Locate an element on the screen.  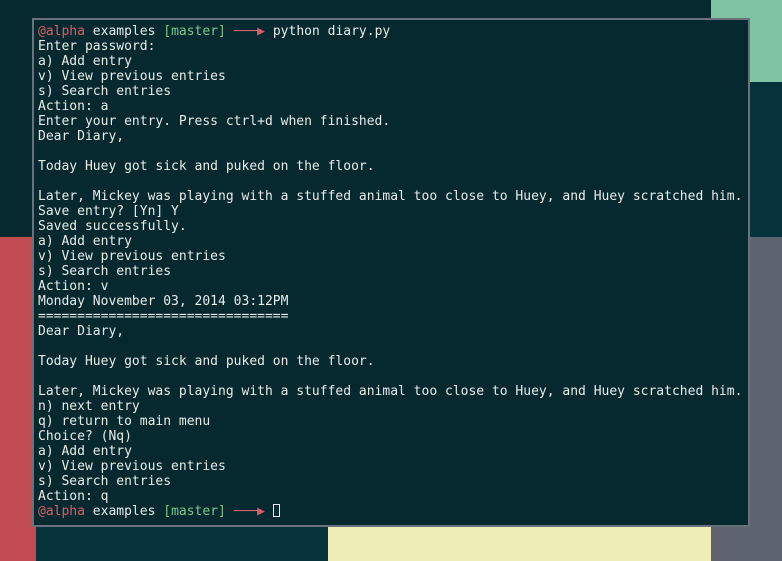
terminal-output-text: ================================ is located at coordinates (163, 316).